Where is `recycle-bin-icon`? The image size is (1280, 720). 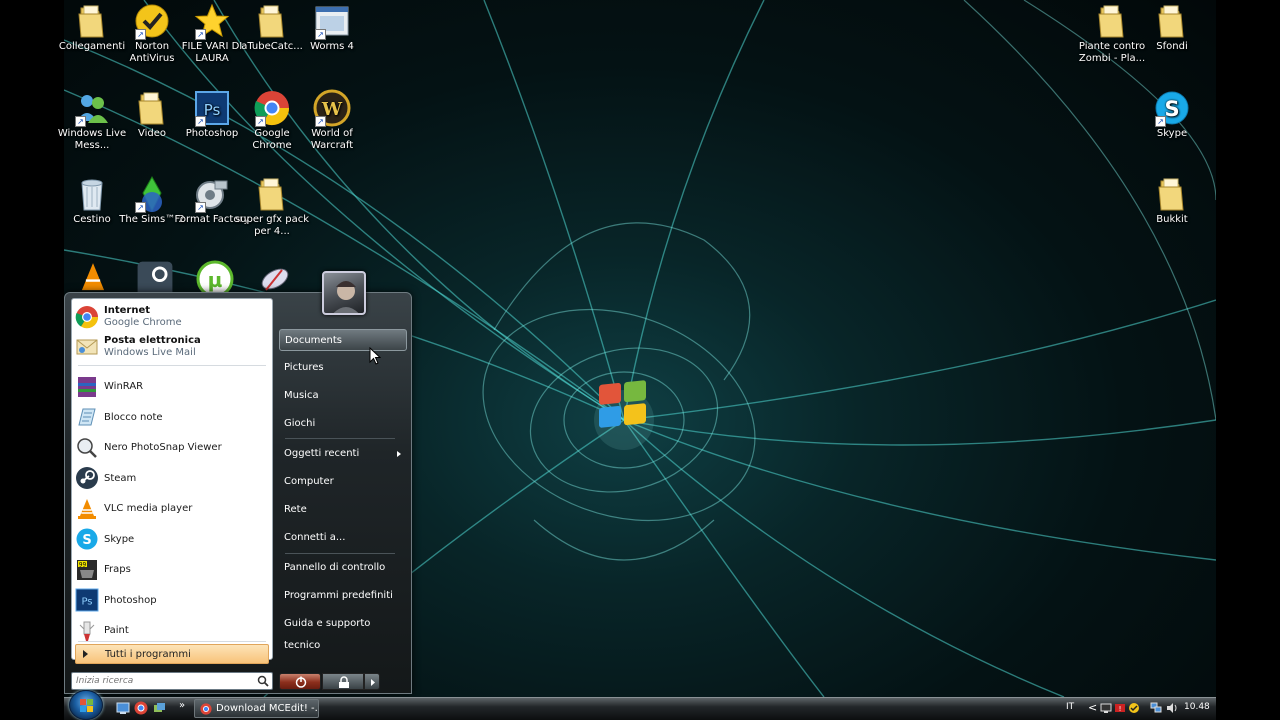
recycle-bin-icon is located at coordinates (92, 194).